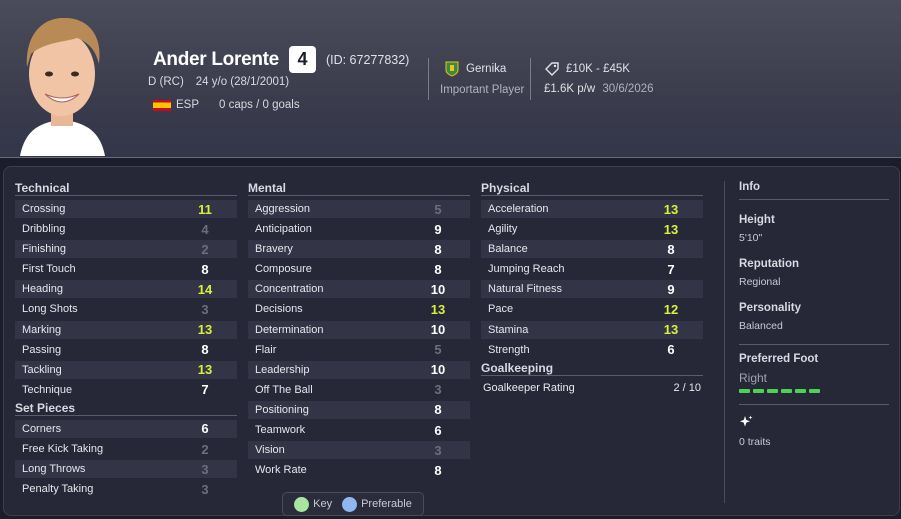 The width and height of the screenshot is (901, 519). I want to click on player-name: Ander Lorente, so click(216, 59).